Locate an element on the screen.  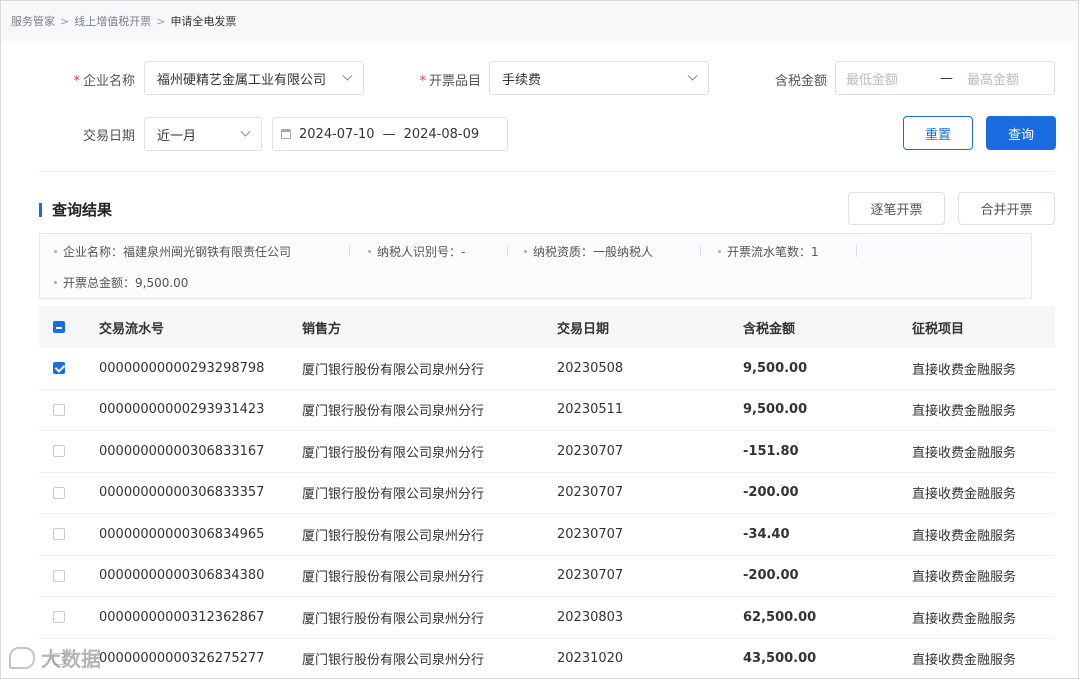
cell-date: 20231020 is located at coordinates (590, 659).